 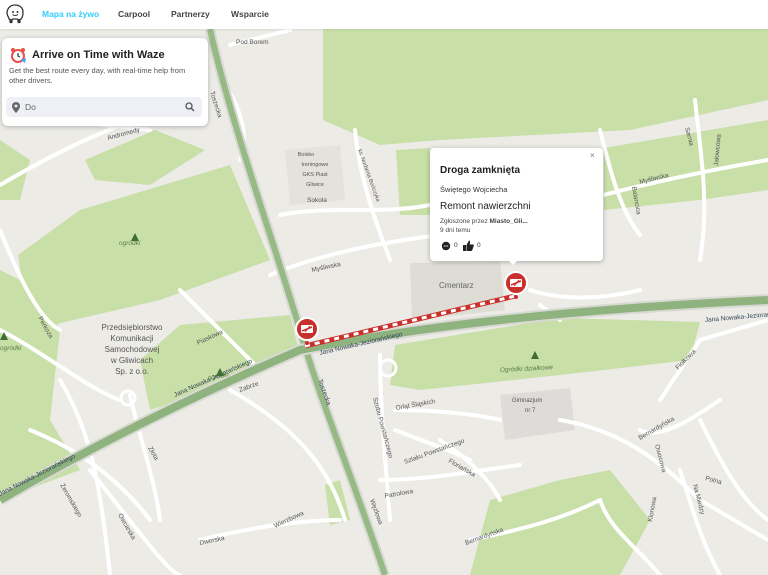 What do you see at coordinates (527, 401) in the screenshot?
I see `map-label: Gimnazjum` at bounding box center [527, 401].